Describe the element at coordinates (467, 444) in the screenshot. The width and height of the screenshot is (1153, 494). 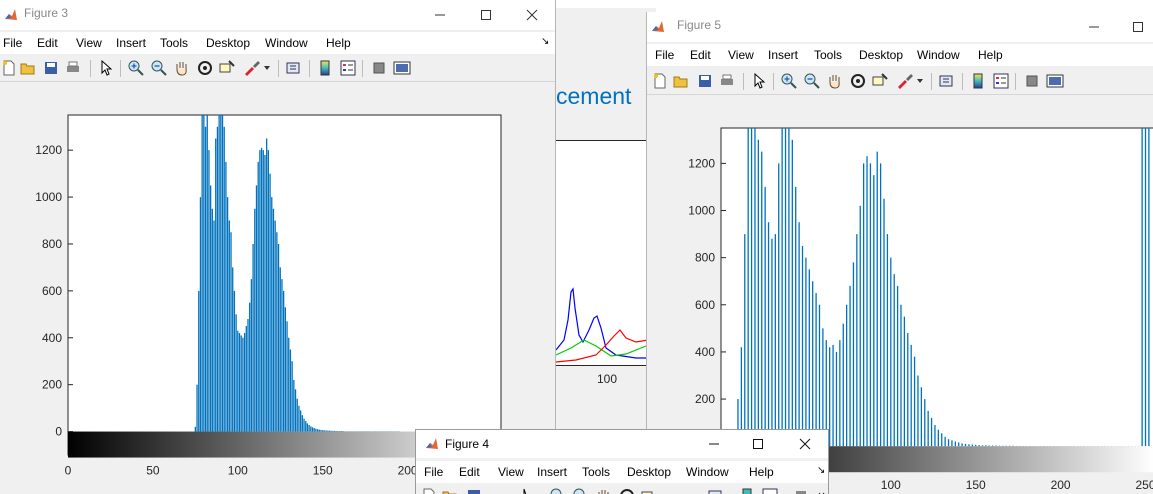
I see `figure4-title: Figure 4` at that location.